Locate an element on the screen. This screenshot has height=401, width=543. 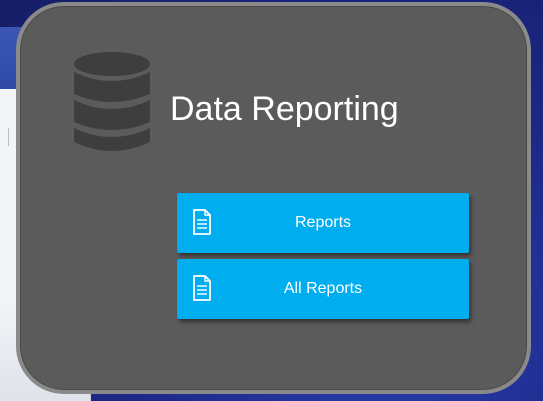
background-divider is located at coordinates (8, 137).